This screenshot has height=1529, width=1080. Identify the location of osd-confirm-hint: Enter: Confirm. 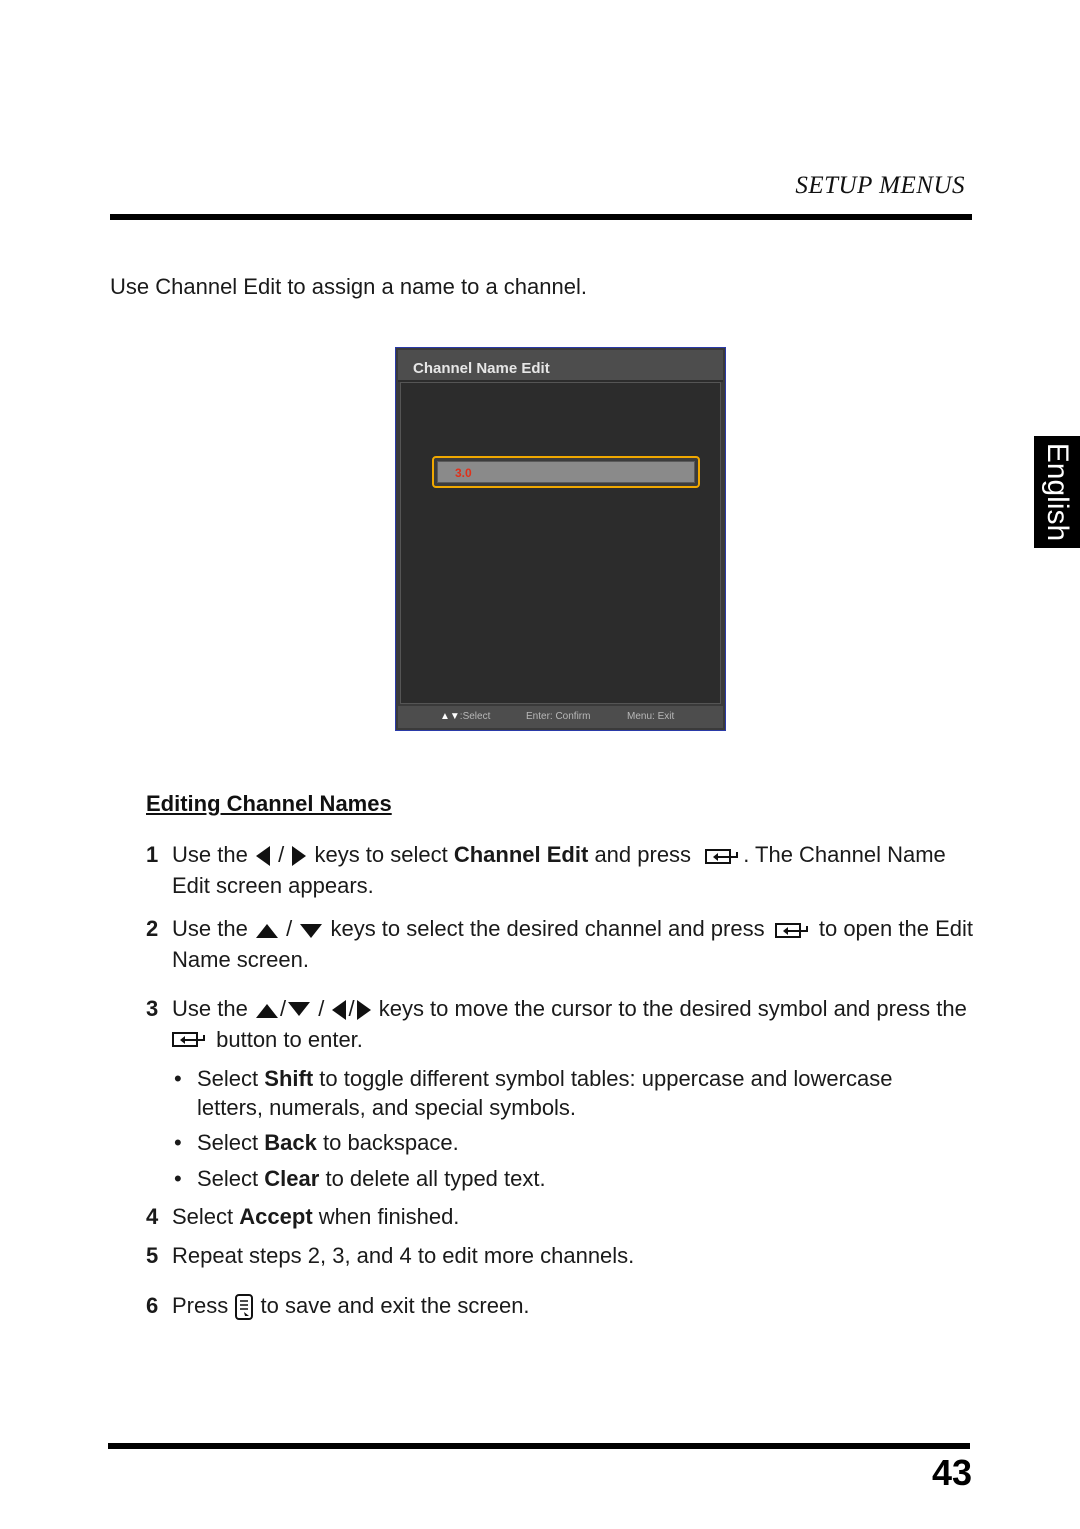
(558, 716).